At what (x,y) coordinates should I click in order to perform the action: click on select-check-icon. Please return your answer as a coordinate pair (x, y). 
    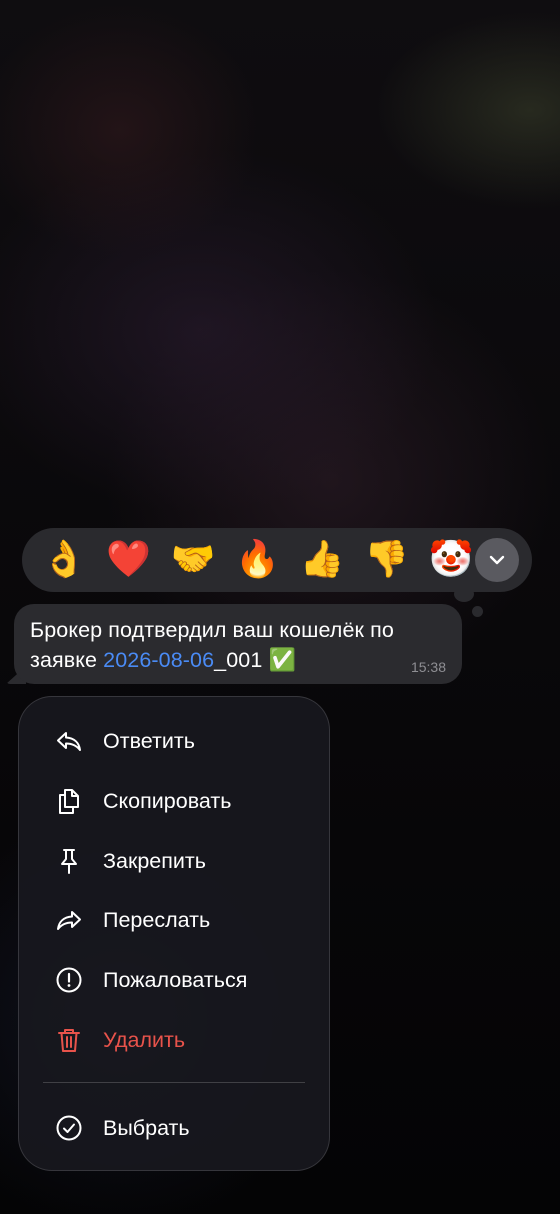
    Looking at the image, I should click on (69, 1128).